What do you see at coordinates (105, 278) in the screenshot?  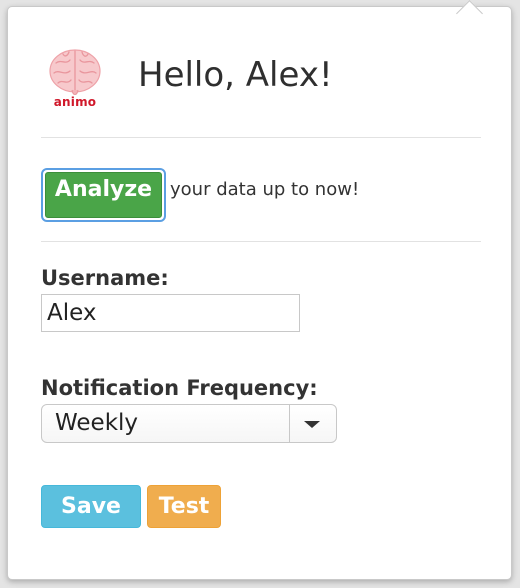 I see `username-label: Username:` at bounding box center [105, 278].